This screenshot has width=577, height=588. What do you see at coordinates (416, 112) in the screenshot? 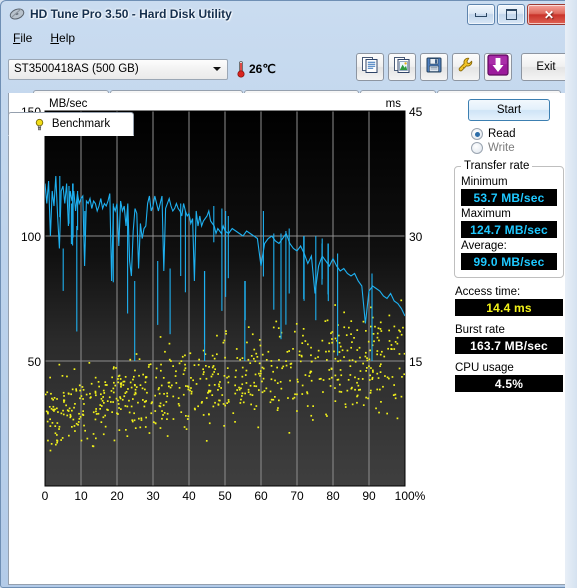
I see `svg-text: 45` at bounding box center [416, 112].